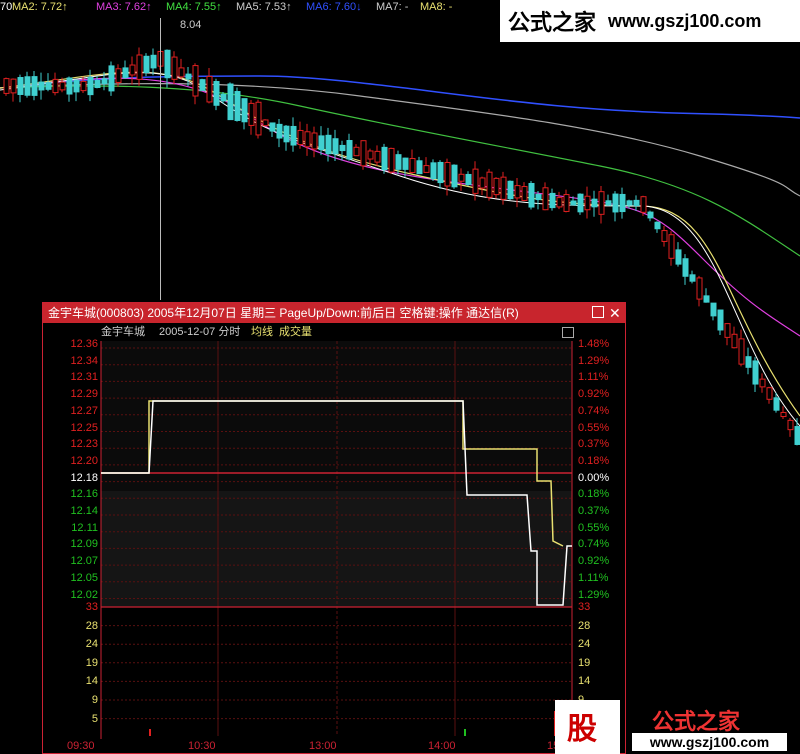 The image size is (800, 754). I want to click on avg-line-label: 均线, so click(262, 332).